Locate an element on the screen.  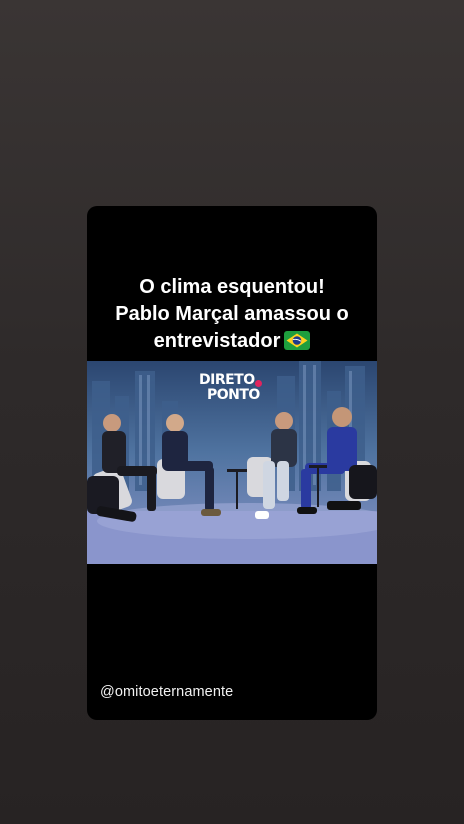
caption-line-1: O clima esquentou! is located at coordinates (232, 287).